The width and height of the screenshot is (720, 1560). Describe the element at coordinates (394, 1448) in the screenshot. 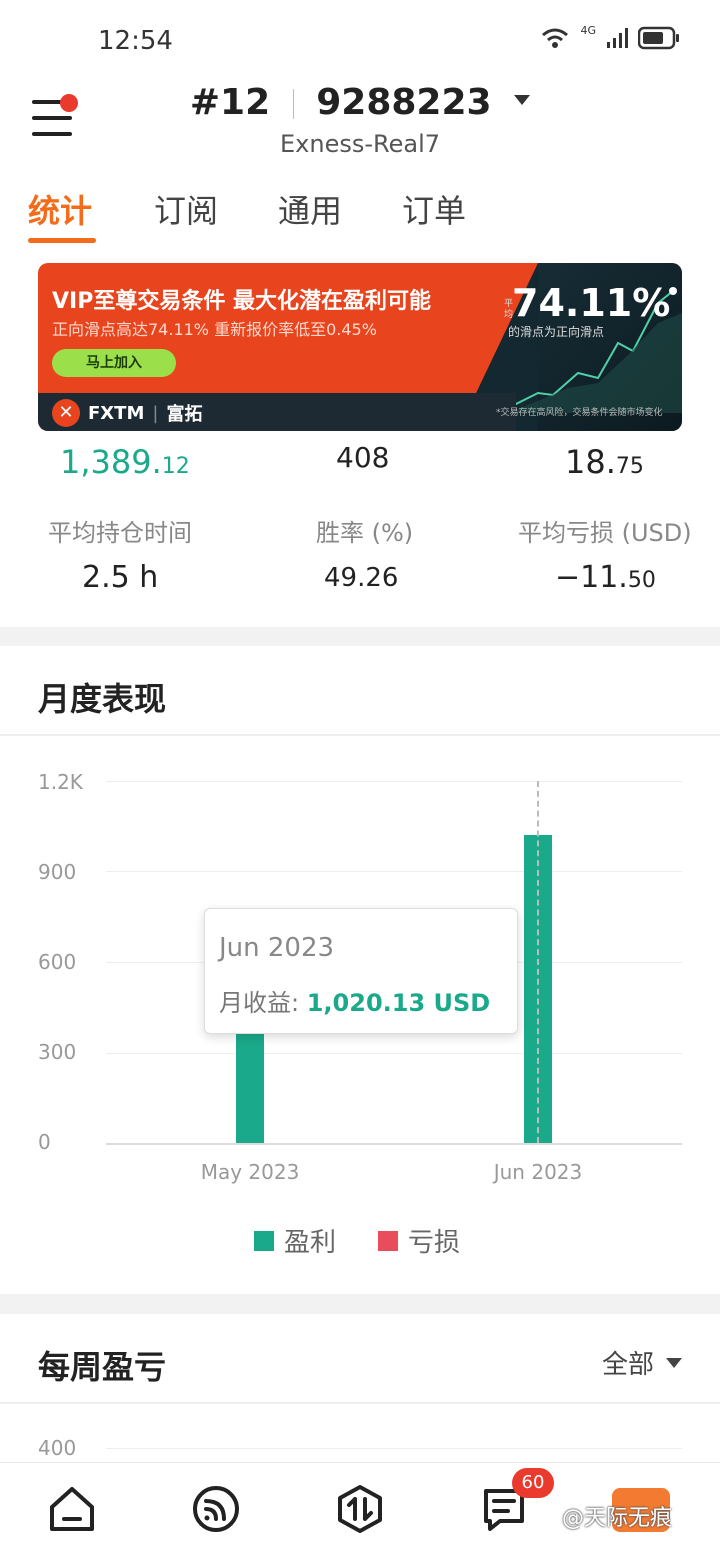

I see `weekly-gridline` at that location.